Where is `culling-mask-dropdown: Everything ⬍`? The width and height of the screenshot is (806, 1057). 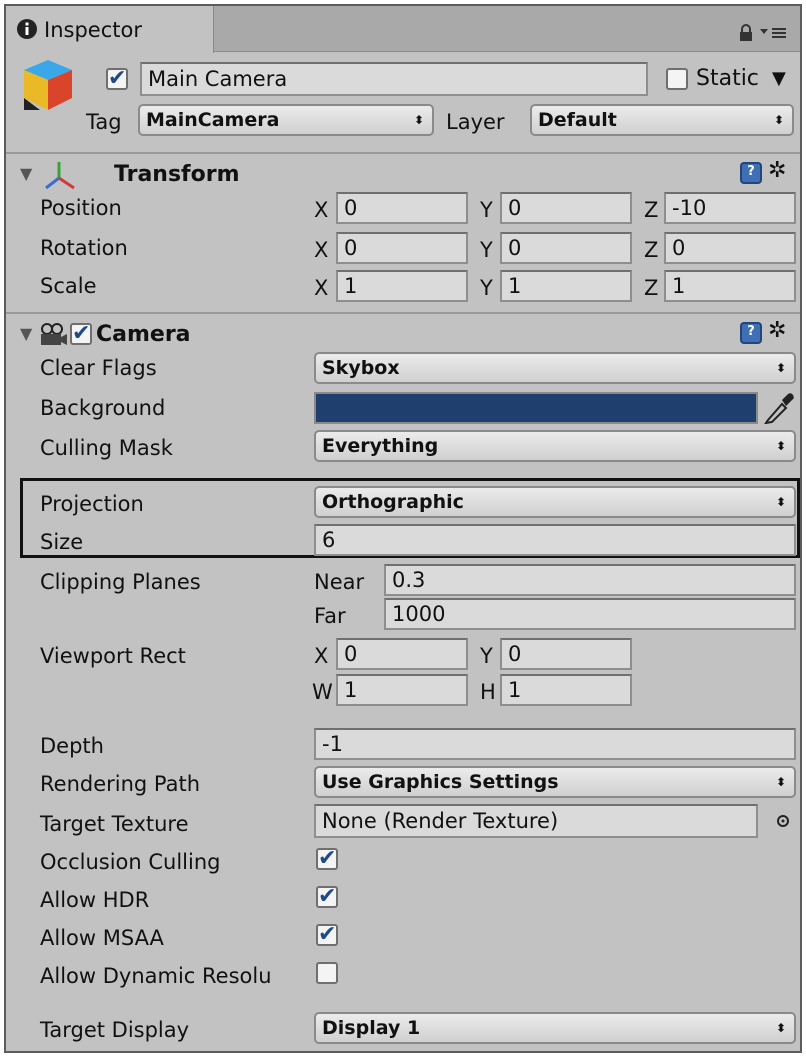
culling-mask-dropdown: Everything ⬍ is located at coordinates (555, 446).